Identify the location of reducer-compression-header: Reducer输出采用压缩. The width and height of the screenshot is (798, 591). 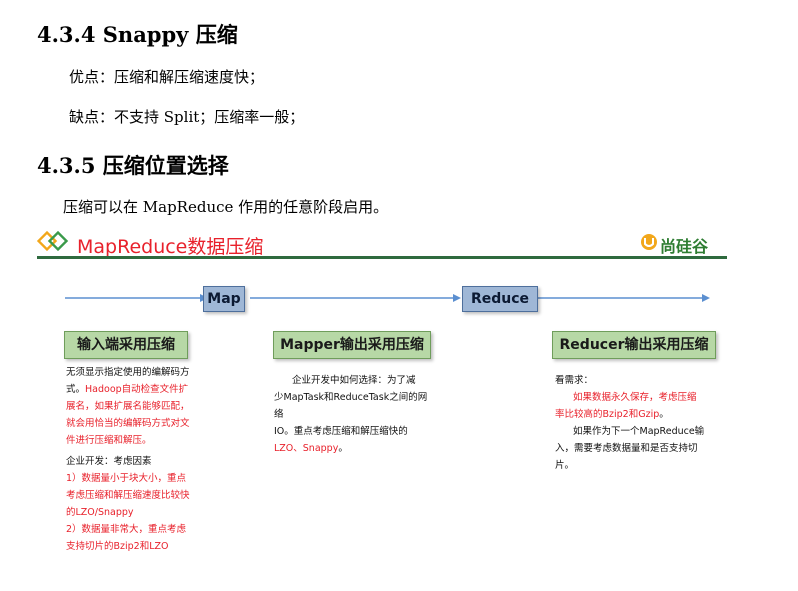
(634, 345).